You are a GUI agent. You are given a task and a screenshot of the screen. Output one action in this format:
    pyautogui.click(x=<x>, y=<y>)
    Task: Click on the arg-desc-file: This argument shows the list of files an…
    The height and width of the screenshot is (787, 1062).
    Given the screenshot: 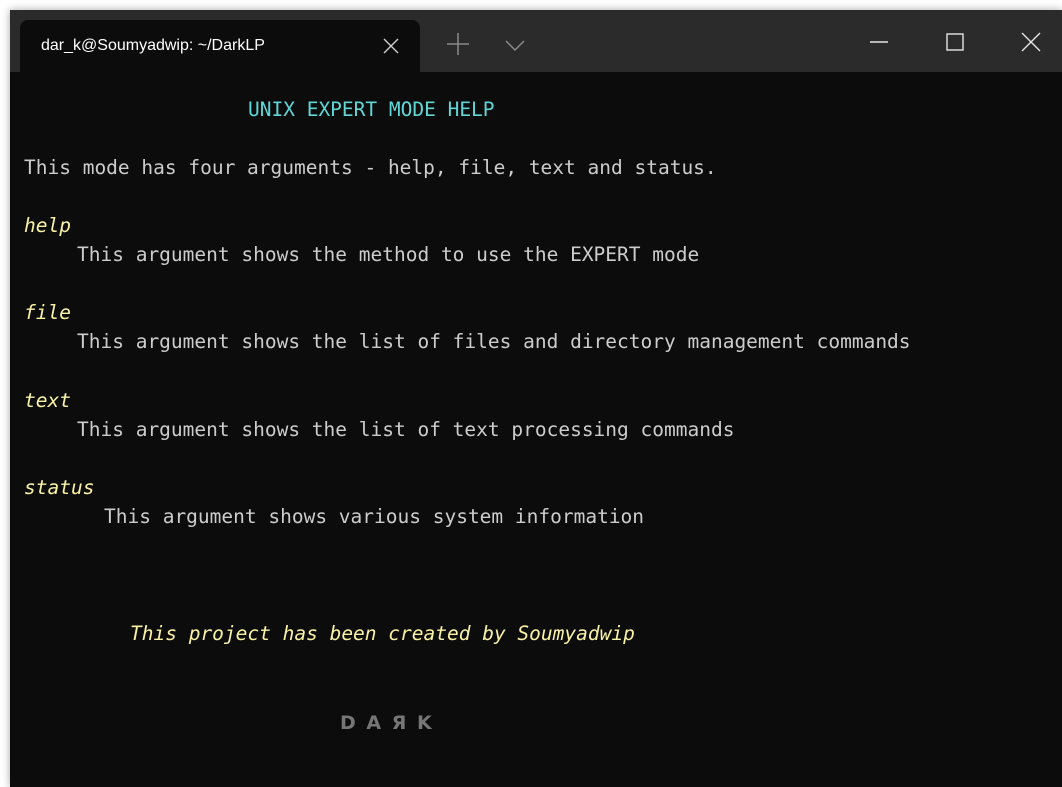 What is the action you would take?
    pyautogui.click(x=494, y=341)
    